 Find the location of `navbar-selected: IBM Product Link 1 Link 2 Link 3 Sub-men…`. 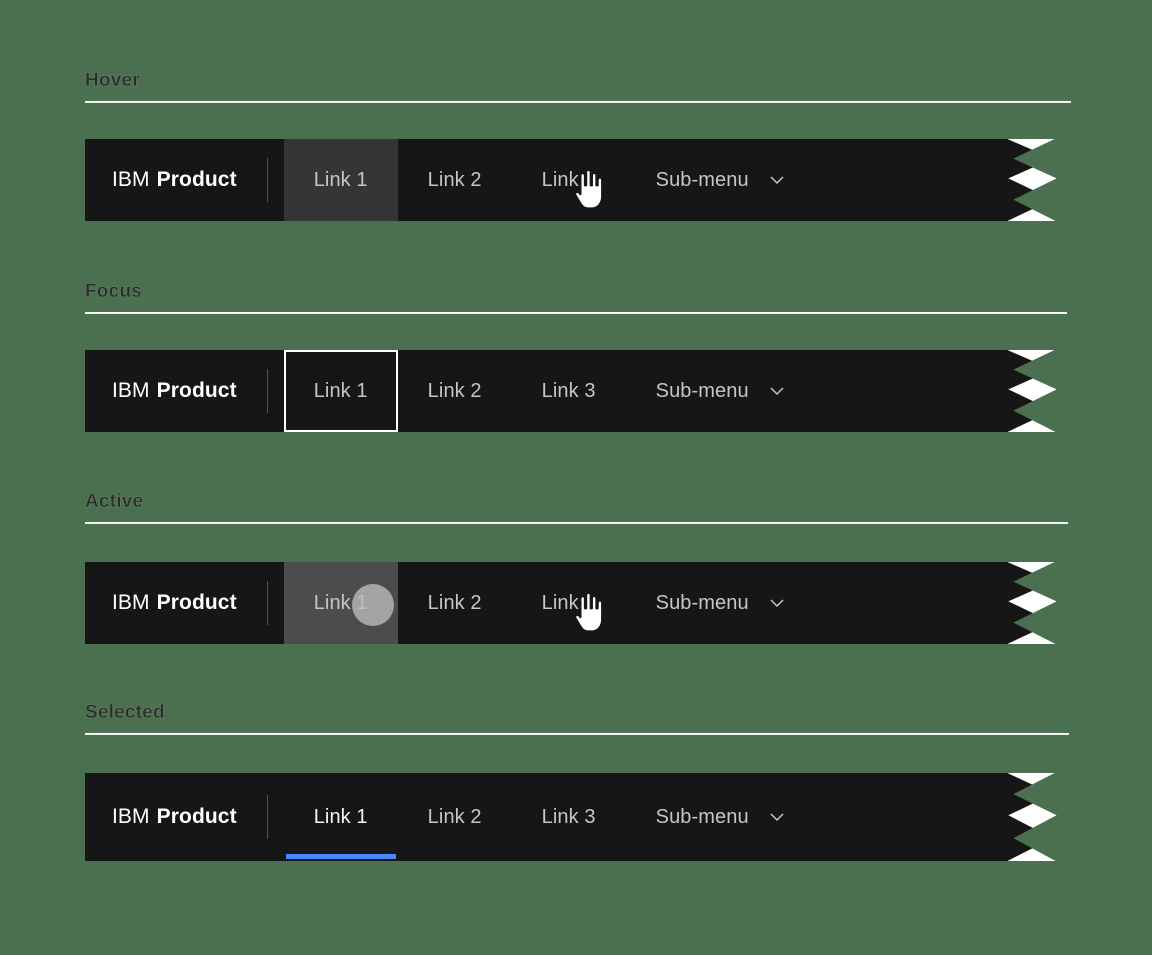

navbar-selected: IBM Product Link 1 Link 2 Link 3 Sub-men… is located at coordinates (589, 817).